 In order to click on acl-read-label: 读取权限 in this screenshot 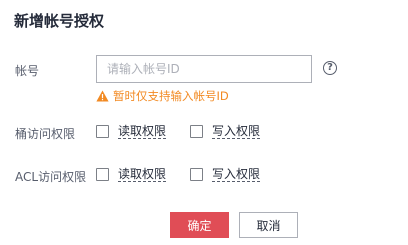, I will do `click(142, 174)`.